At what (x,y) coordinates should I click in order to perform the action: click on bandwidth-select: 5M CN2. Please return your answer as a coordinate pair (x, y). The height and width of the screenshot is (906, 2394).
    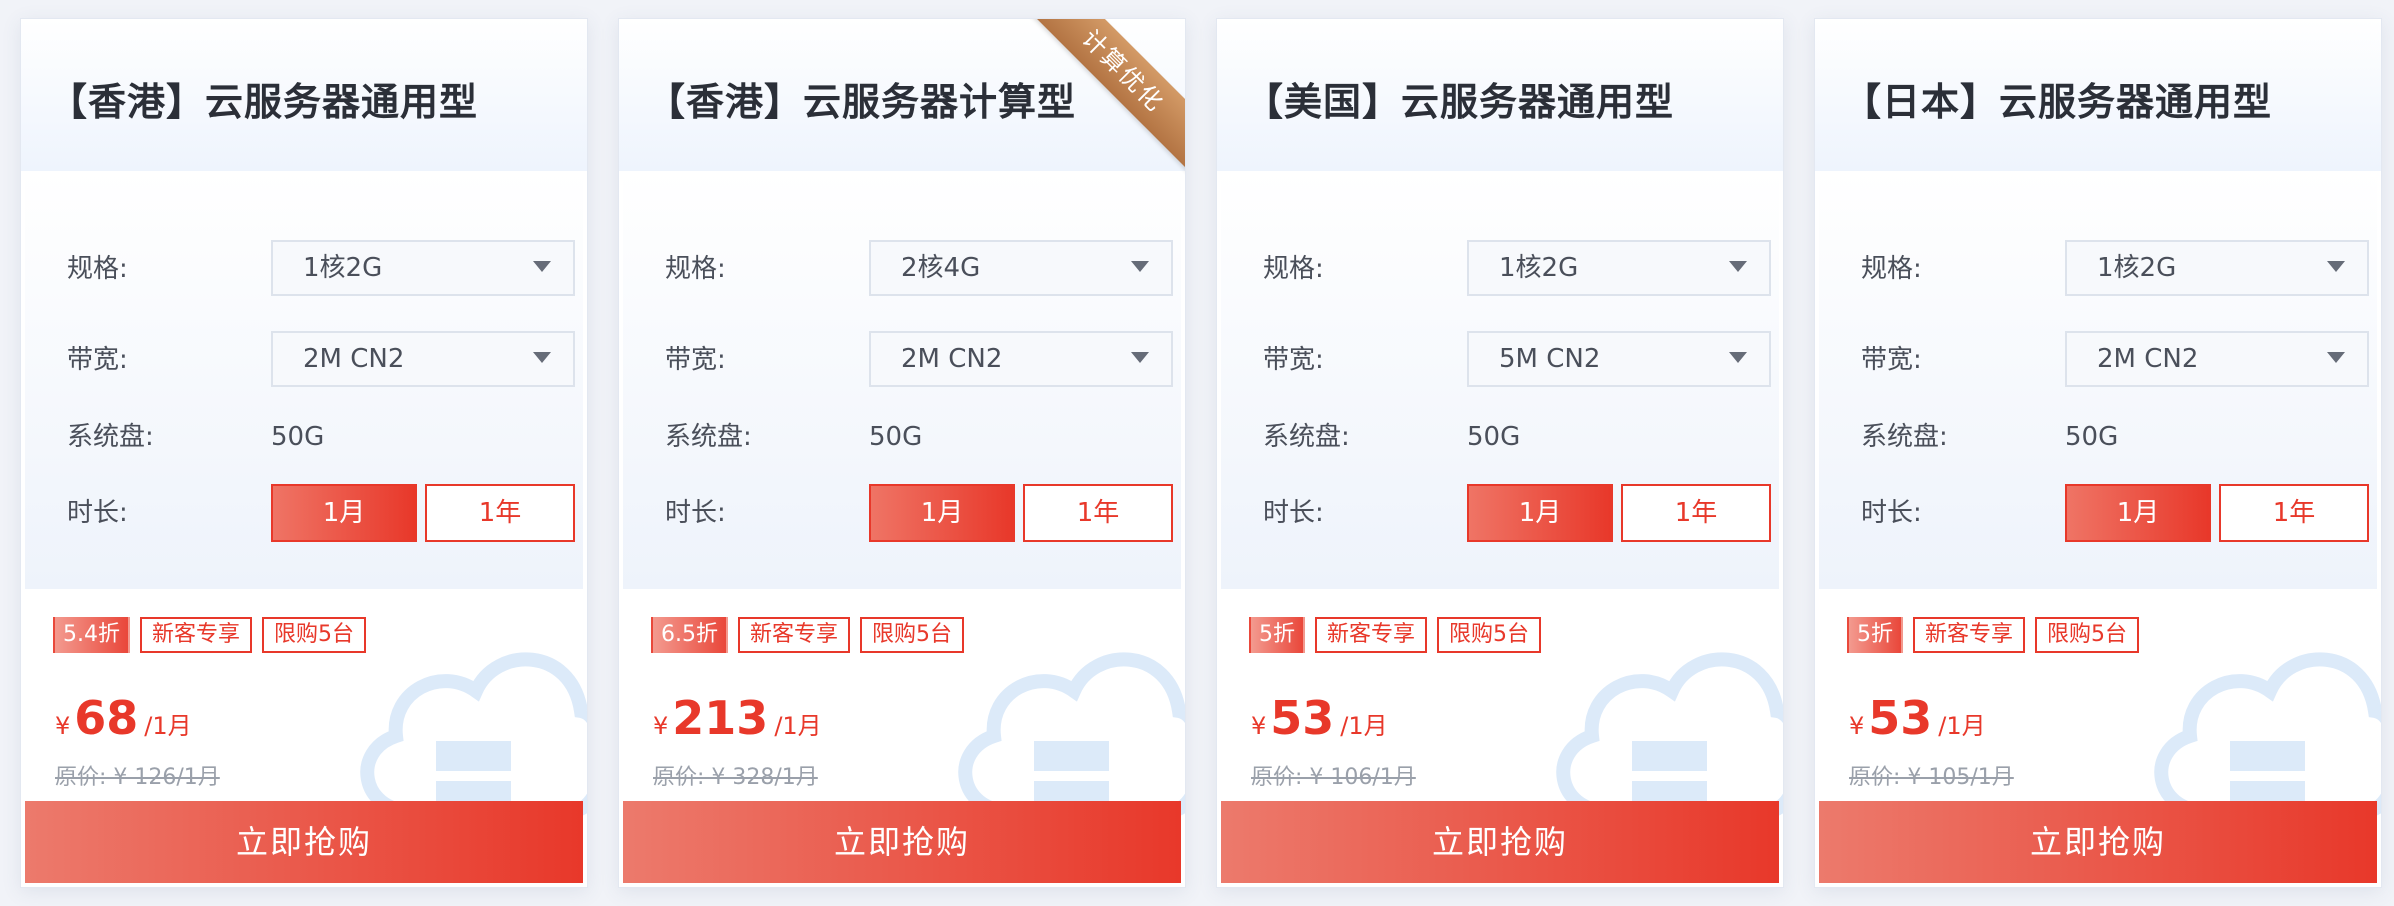
    Looking at the image, I should click on (1619, 359).